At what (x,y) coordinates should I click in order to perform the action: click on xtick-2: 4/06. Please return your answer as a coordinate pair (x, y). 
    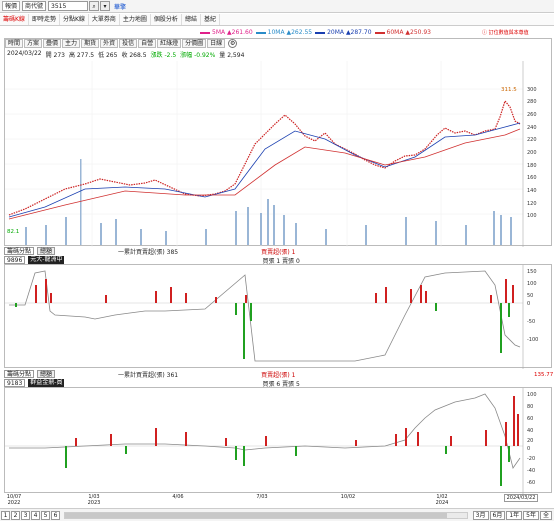
    Looking at the image, I should click on (178, 497).